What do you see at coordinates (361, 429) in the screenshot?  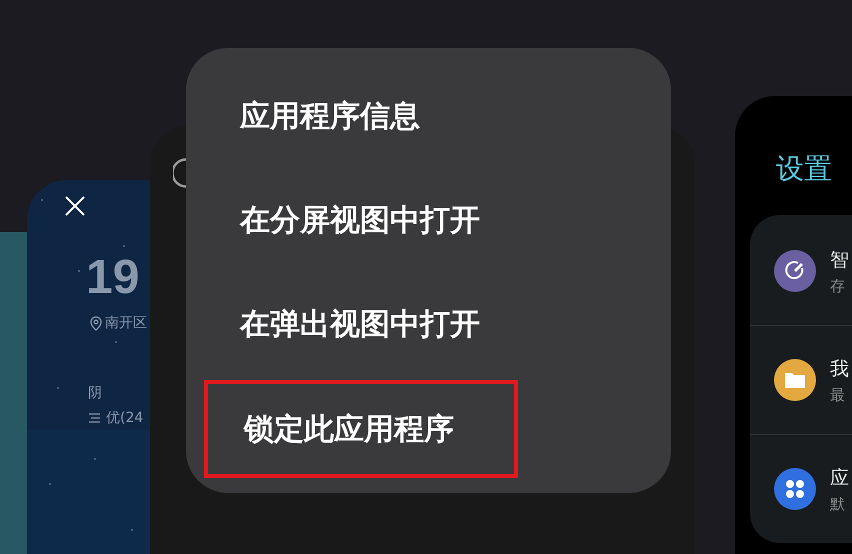 I see `menu-item: 锁定此应用程序` at bounding box center [361, 429].